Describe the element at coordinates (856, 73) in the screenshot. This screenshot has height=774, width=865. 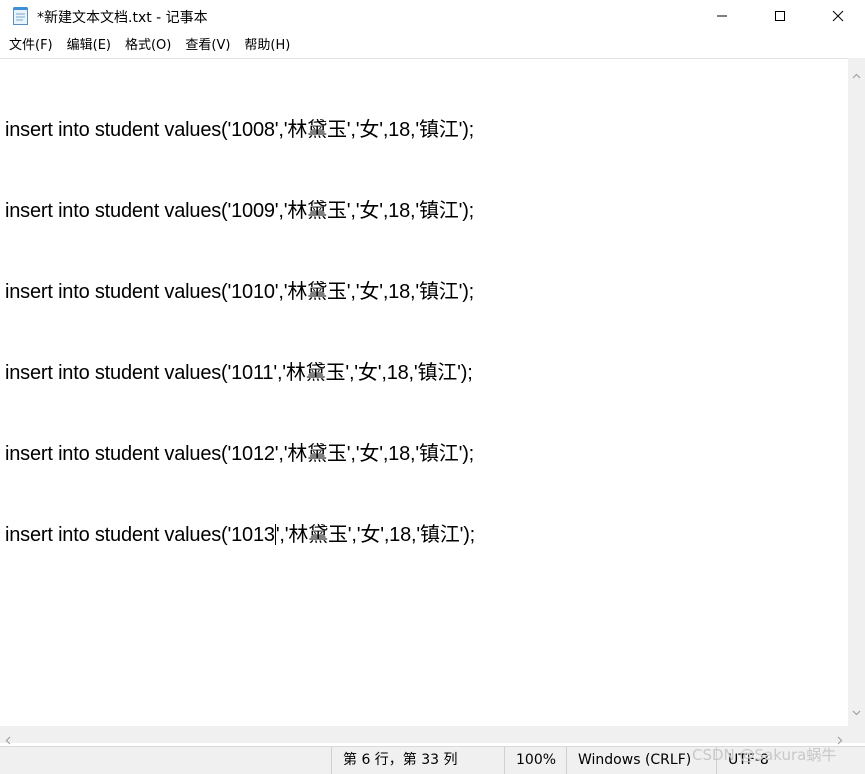
I see `scroll-up-icon` at that location.